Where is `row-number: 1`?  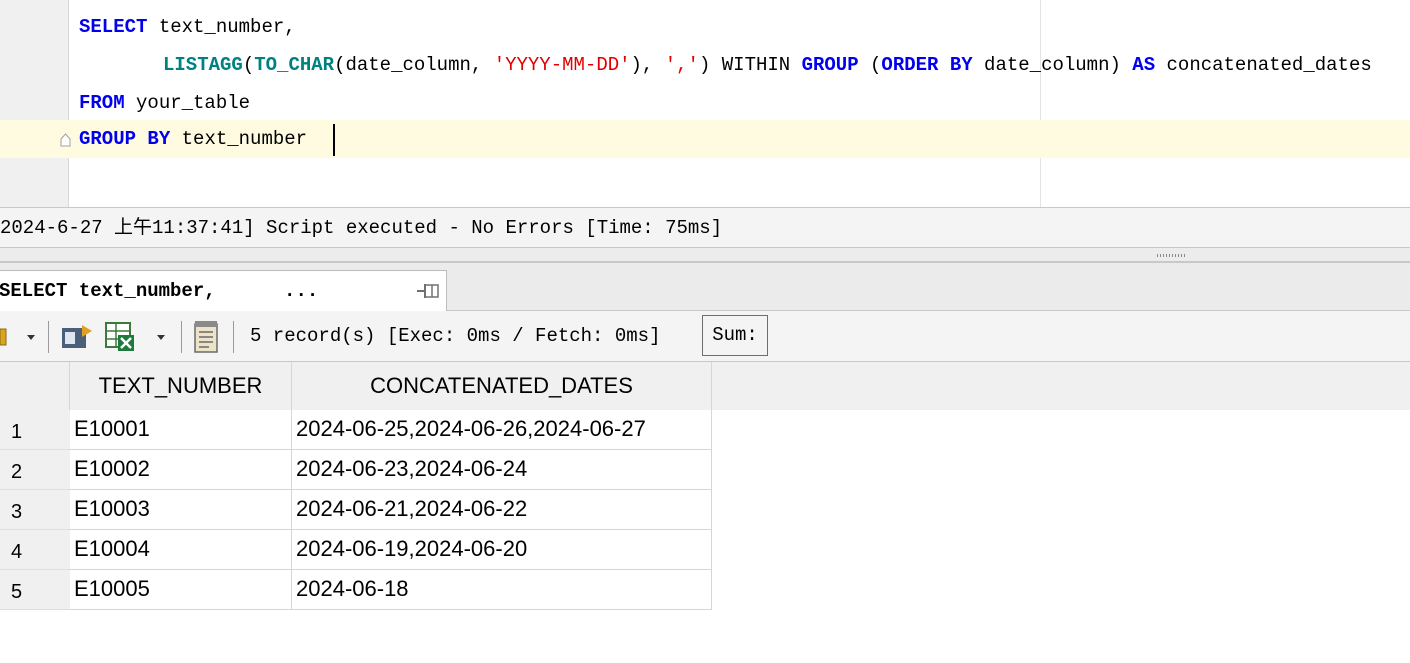 row-number: 1 is located at coordinates (35, 430).